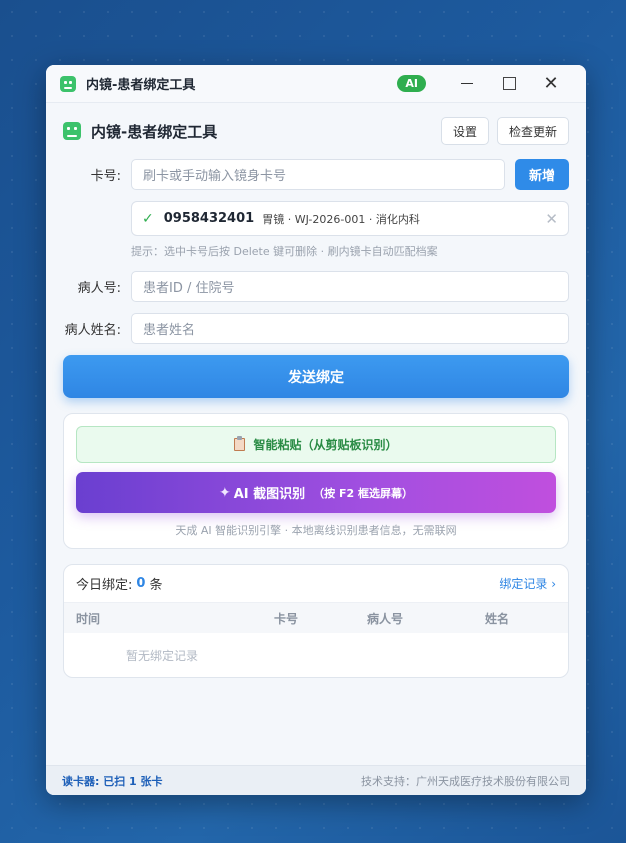  Describe the element at coordinates (286, 618) in the screenshot. I see `column-card: 卡号` at that location.